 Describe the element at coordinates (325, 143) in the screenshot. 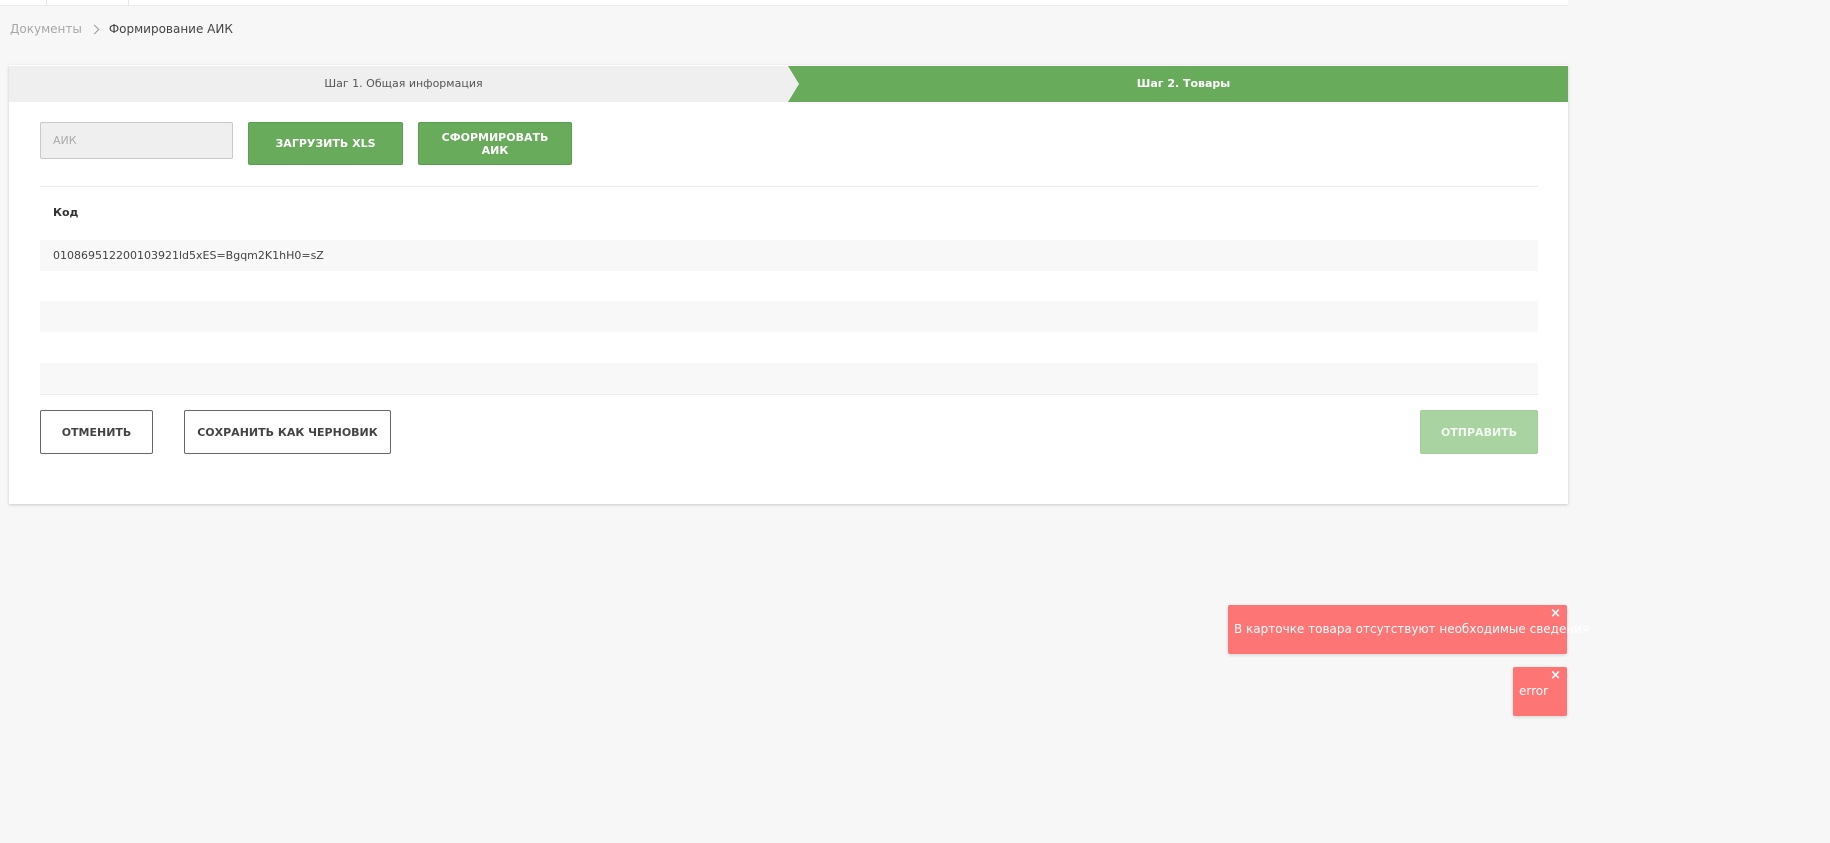

I see `load-xls-button: ЗАГРУЗИТЬ XLS` at that location.